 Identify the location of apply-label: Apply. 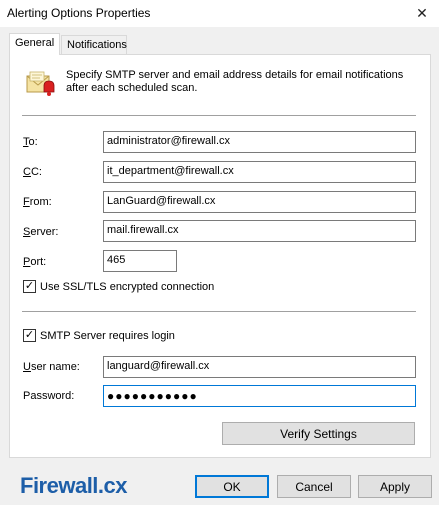
(395, 486).